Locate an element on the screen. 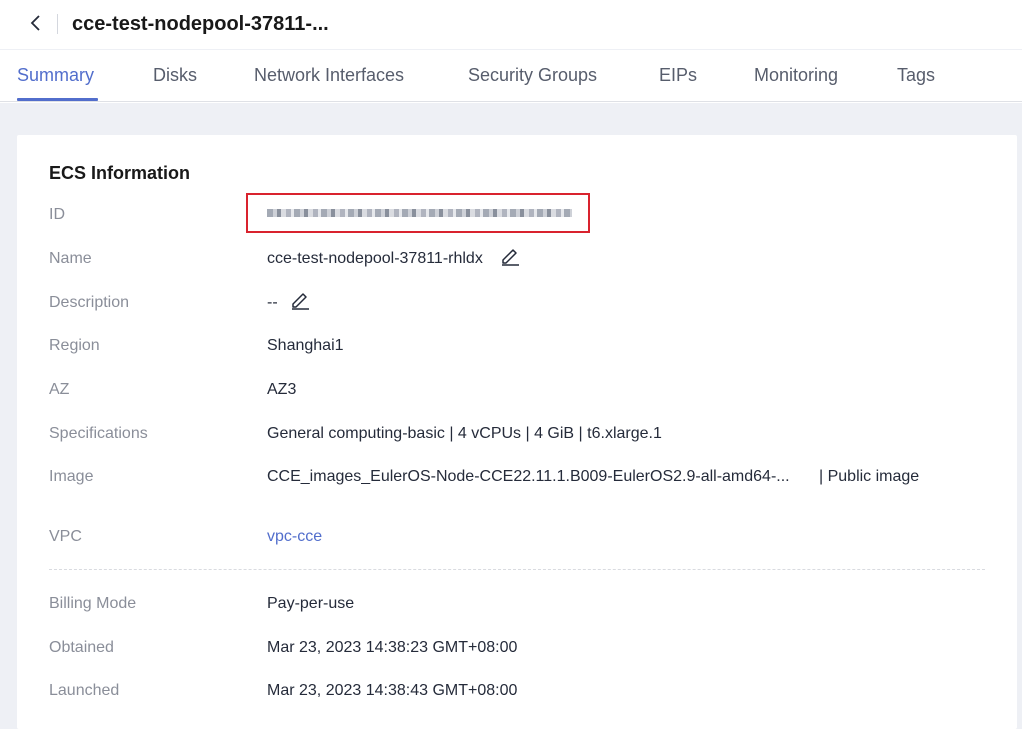 This screenshot has width=1022, height=729. obtained-value: Mar 23, 2023 14:38:23 GMT+08:00 is located at coordinates (392, 647).